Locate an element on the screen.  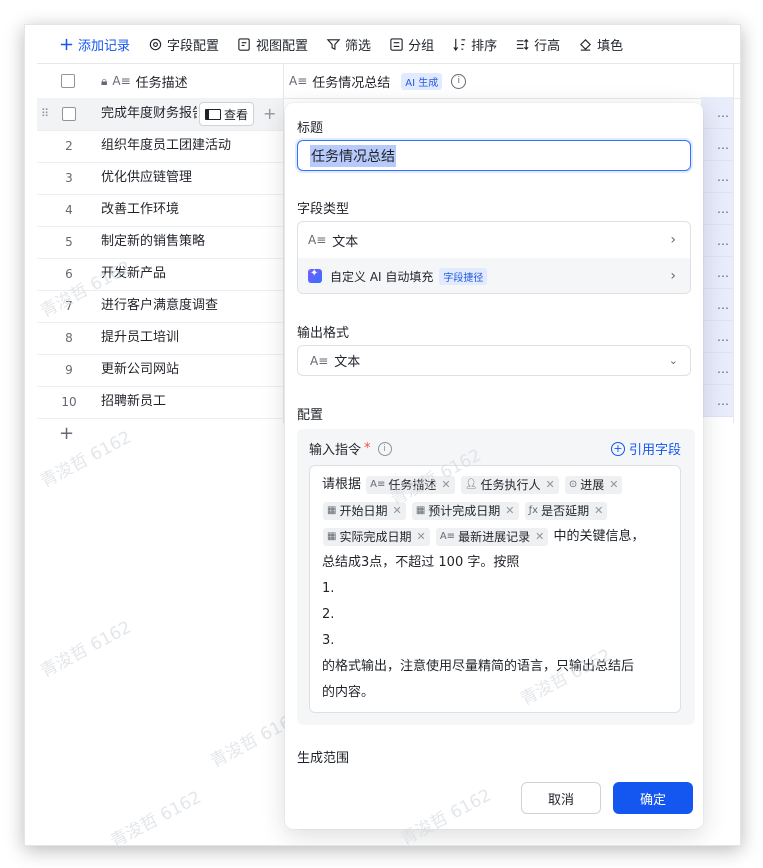
cell-task-description: 制定新的销售策略 is located at coordinates (191, 242).